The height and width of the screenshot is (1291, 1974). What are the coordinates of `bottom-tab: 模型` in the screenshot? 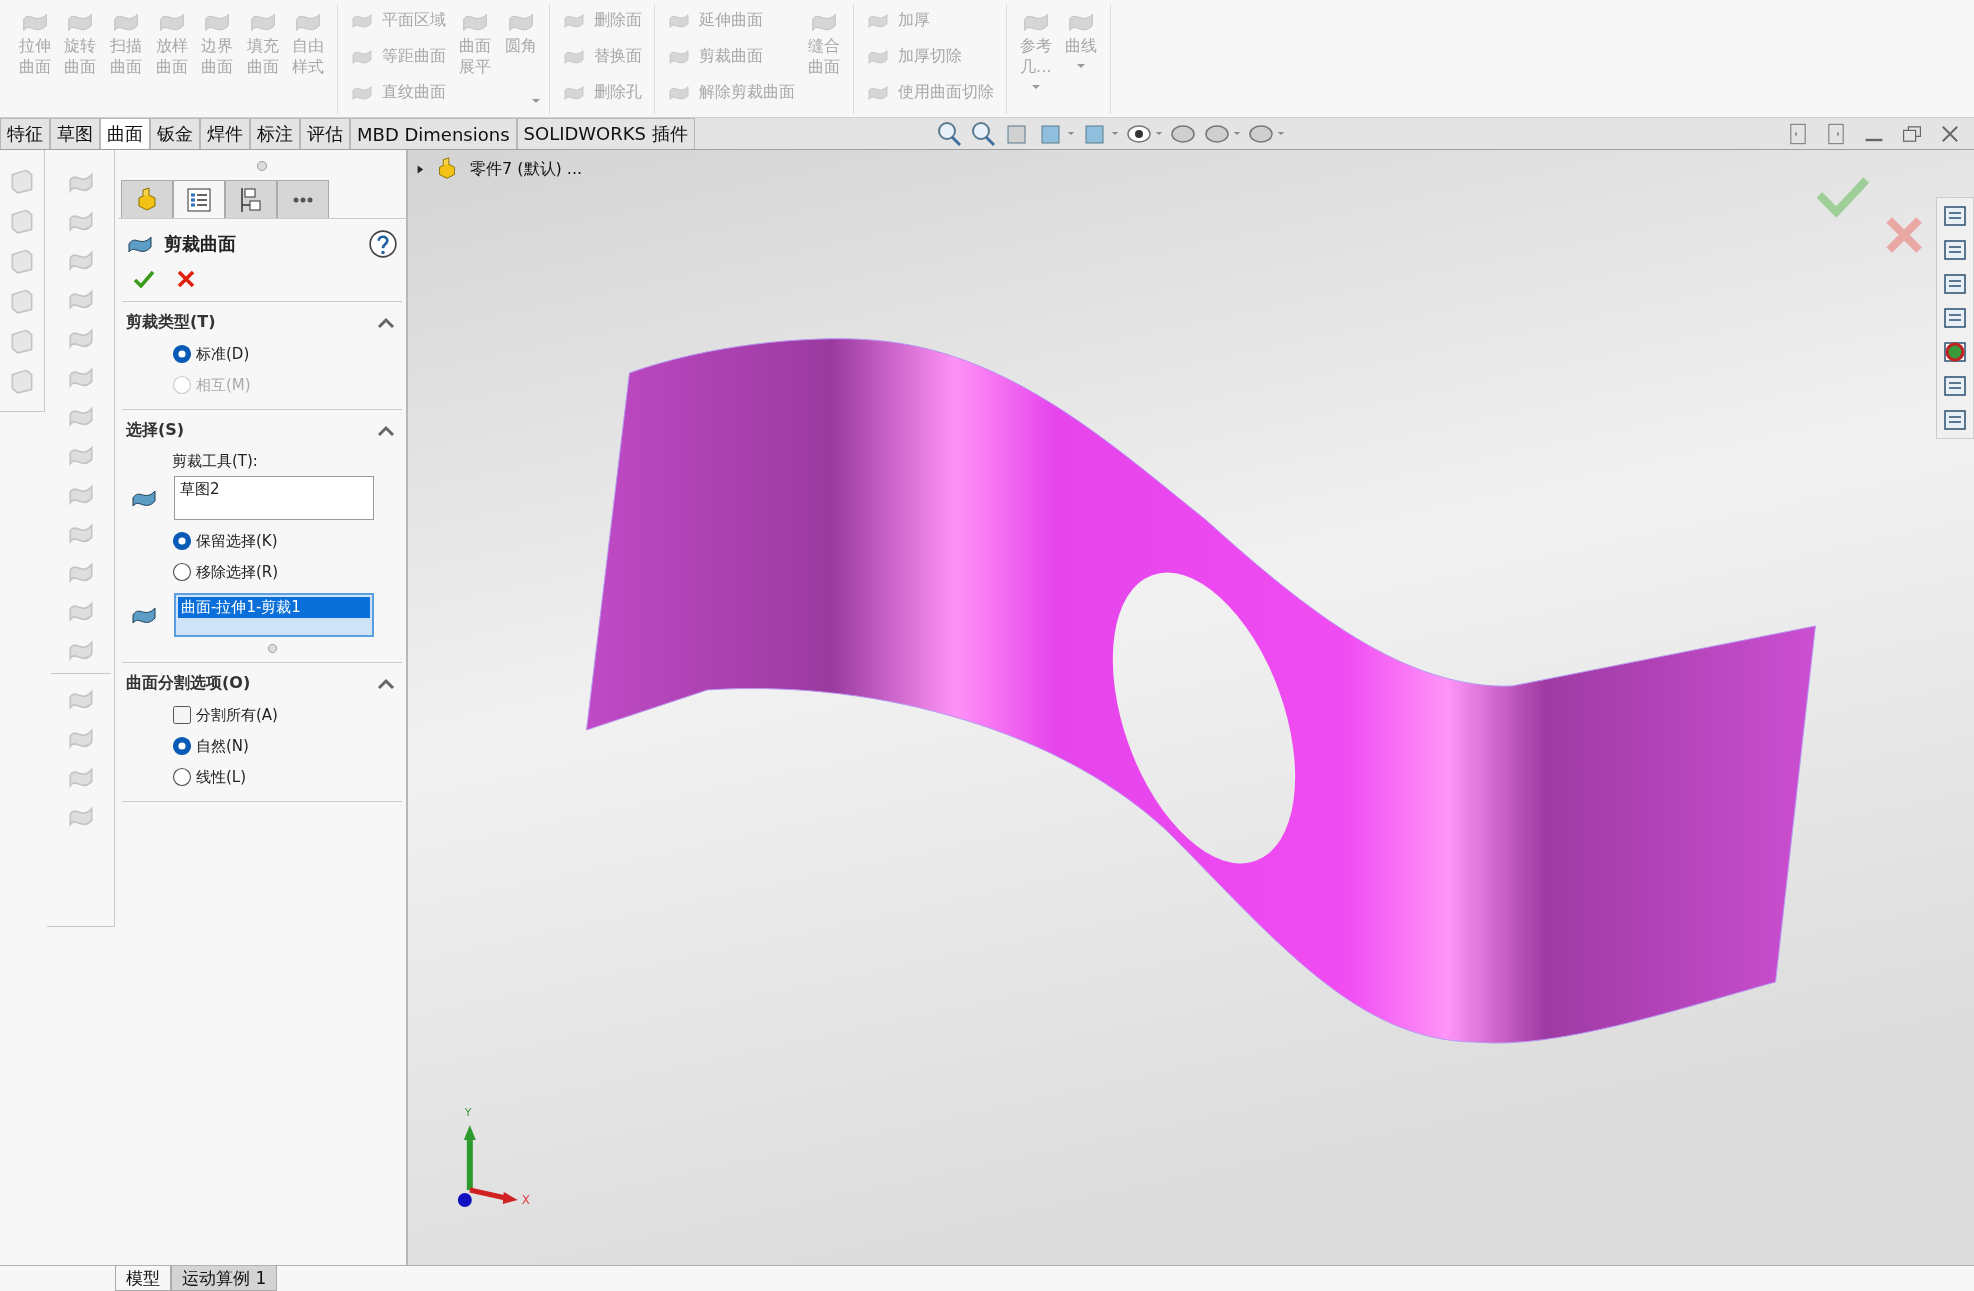 It's located at (143, 1278).